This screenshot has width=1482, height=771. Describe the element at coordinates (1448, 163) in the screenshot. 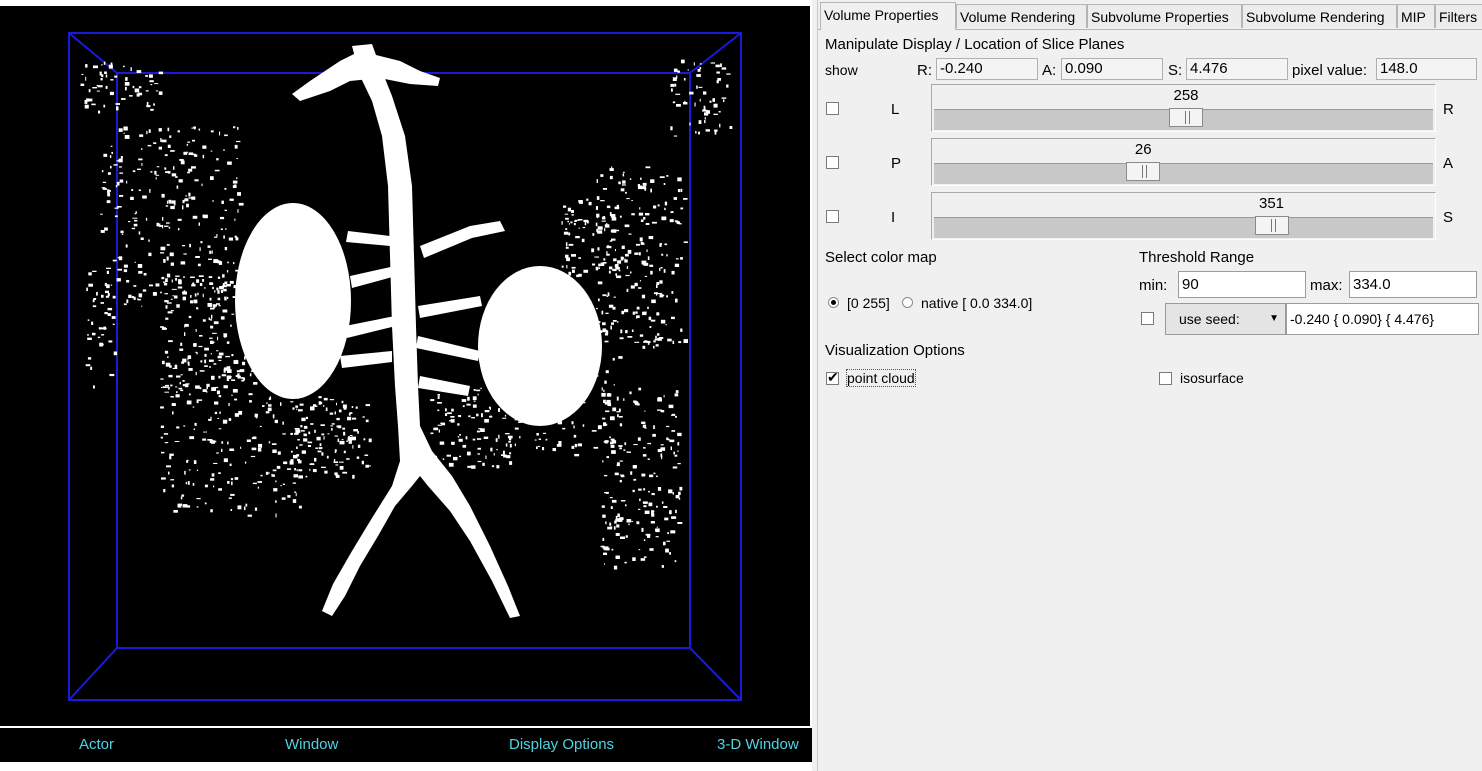

I see `slider-right-label: A` at that location.